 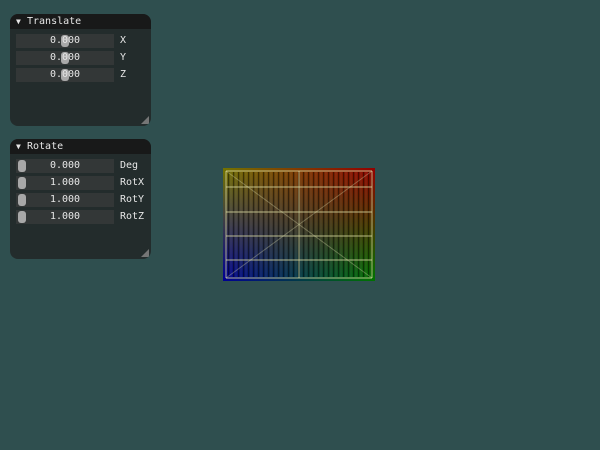 I want to click on textured-quad, so click(x=299, y=224).